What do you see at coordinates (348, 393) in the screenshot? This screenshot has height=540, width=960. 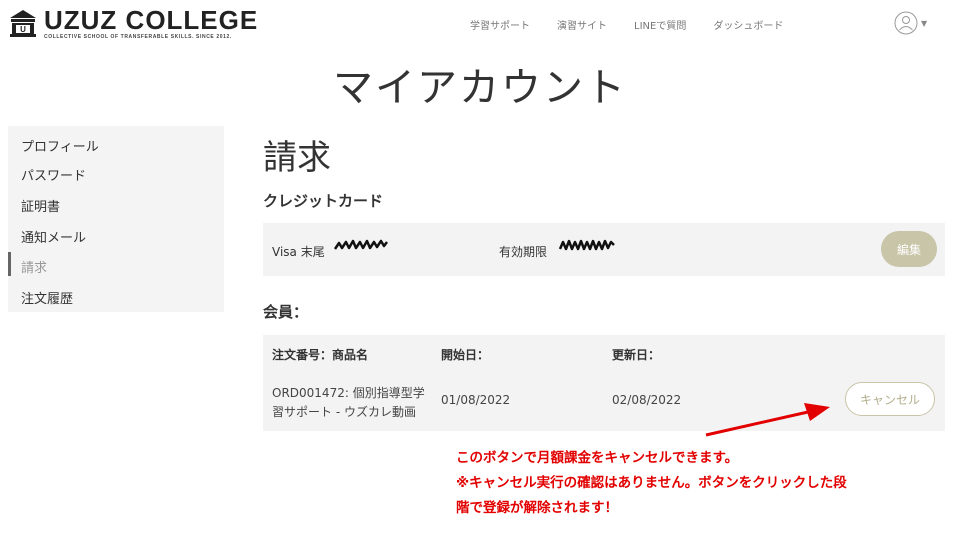 I see `order-name-line1: ORD001472: 個別指導型学` at bounding box center [348, 393].